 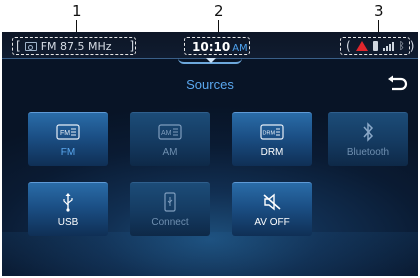 I want to click on bluetooth-status-icon: ᛒ, so click(x=401, y=46).